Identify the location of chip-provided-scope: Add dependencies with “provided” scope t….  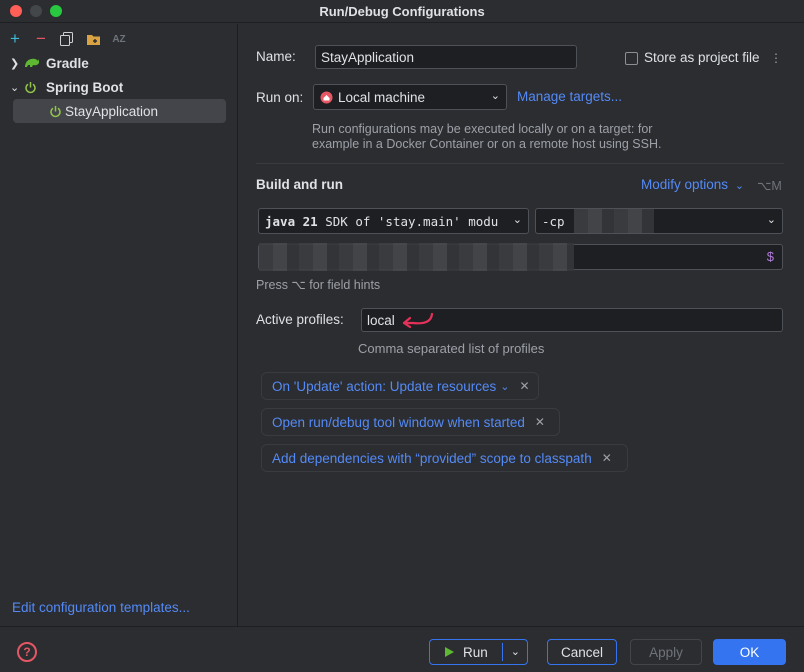
(444, 458).